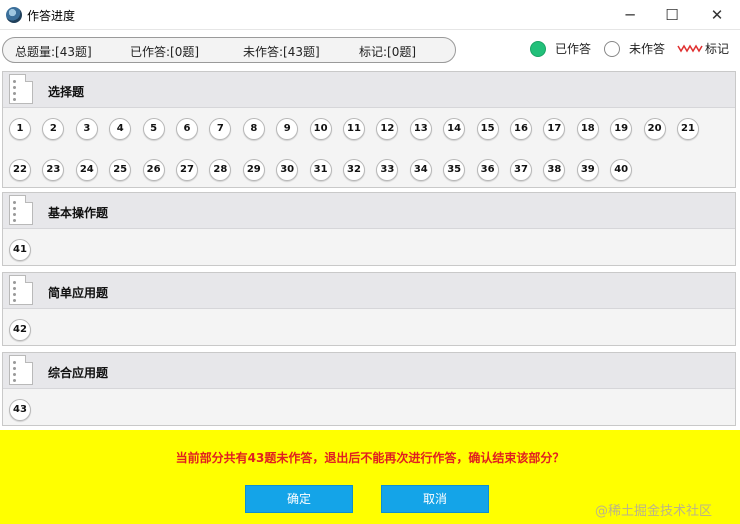  Describe the element at coordinates (187, 129) in the screenshot. I see `question-number-button: 6` at that location.